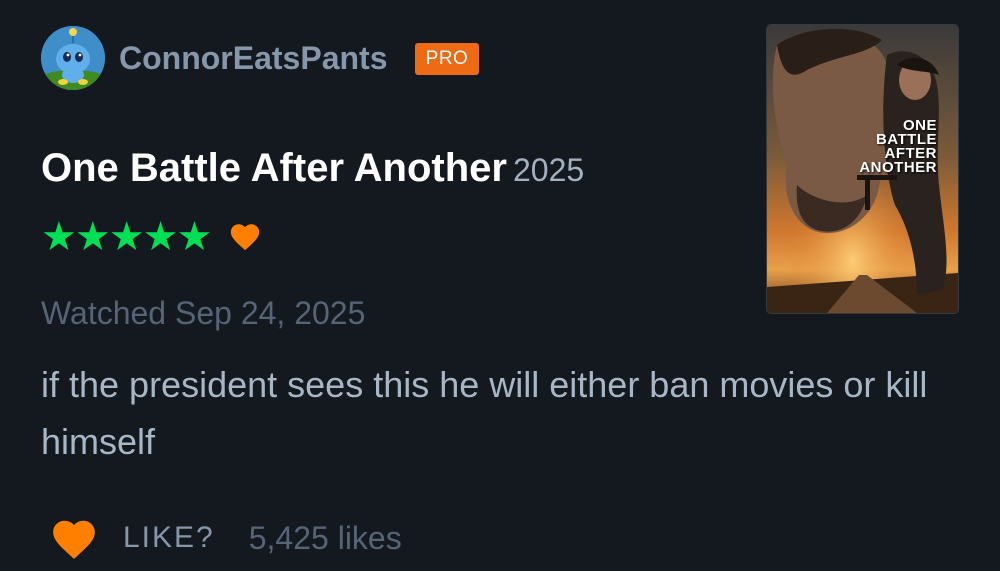 This screenshot has width=1000, height=571. What do you see at coordinates (898, 146) in the screenshot?
I see `poster-title-text: ONE BATTLE AFTER ANOTHER` at bounding box center [898, 146].